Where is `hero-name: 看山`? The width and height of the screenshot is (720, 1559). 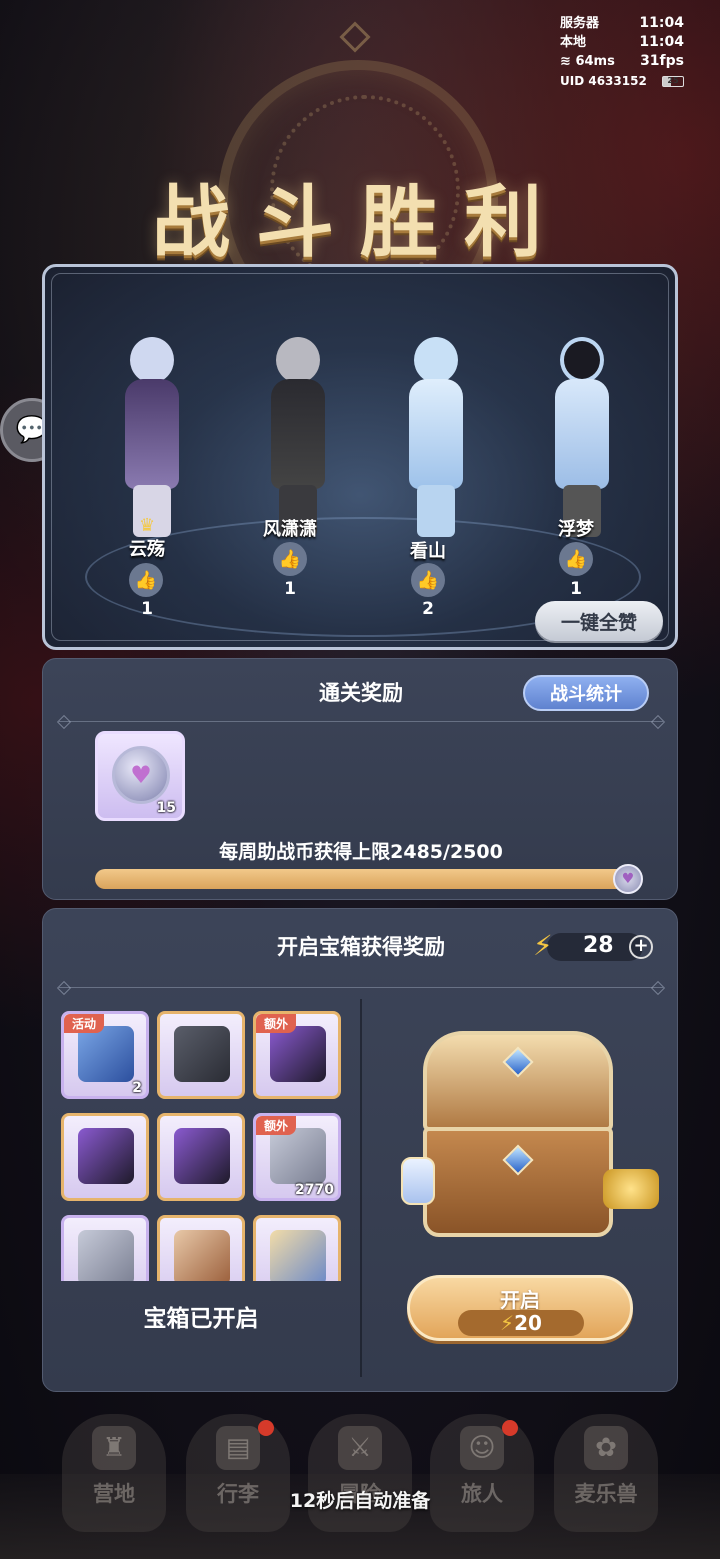
hero-name: 看山 is located at coordinates (428, 551).